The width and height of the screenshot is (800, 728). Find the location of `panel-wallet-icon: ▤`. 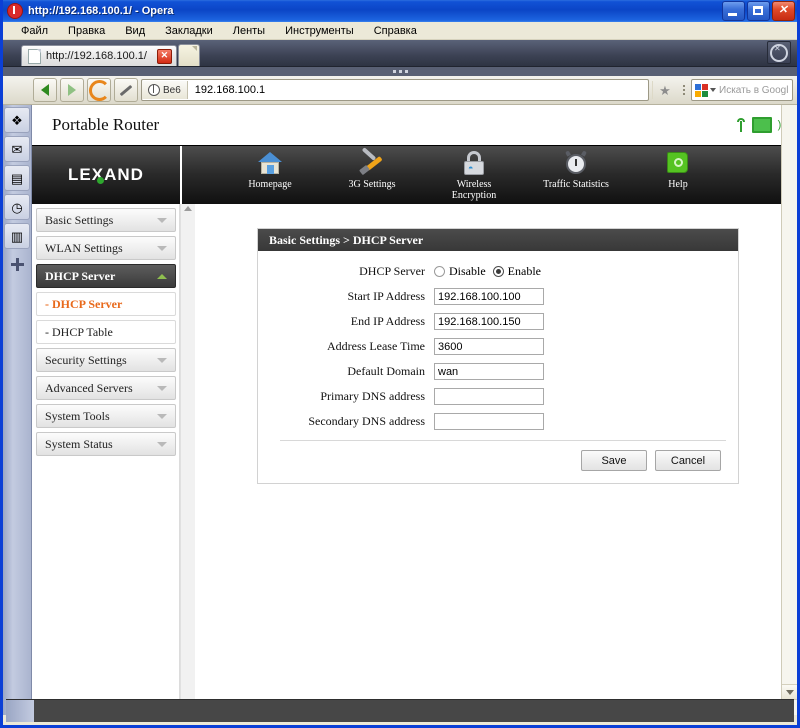

panel-wallet-icon: ▤ is located at coordinates (17, 178).